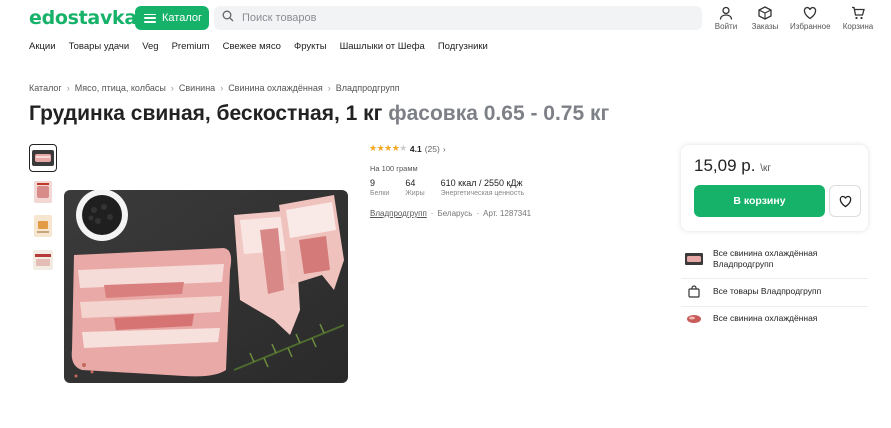 This screenshot has height=428, width=891. I want to click on nav-item: Premium, so click(191, 46).